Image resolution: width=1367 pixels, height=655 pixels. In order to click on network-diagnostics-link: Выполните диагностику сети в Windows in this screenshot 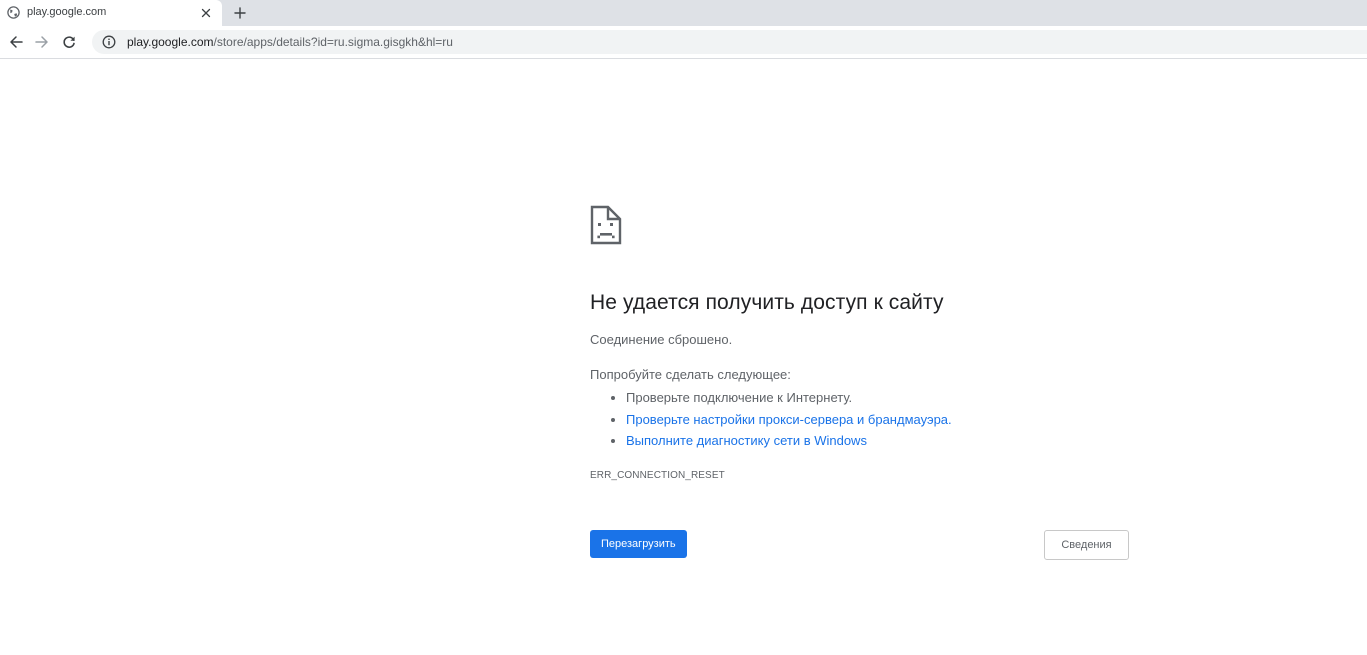, I will do `click(746, 440)`.